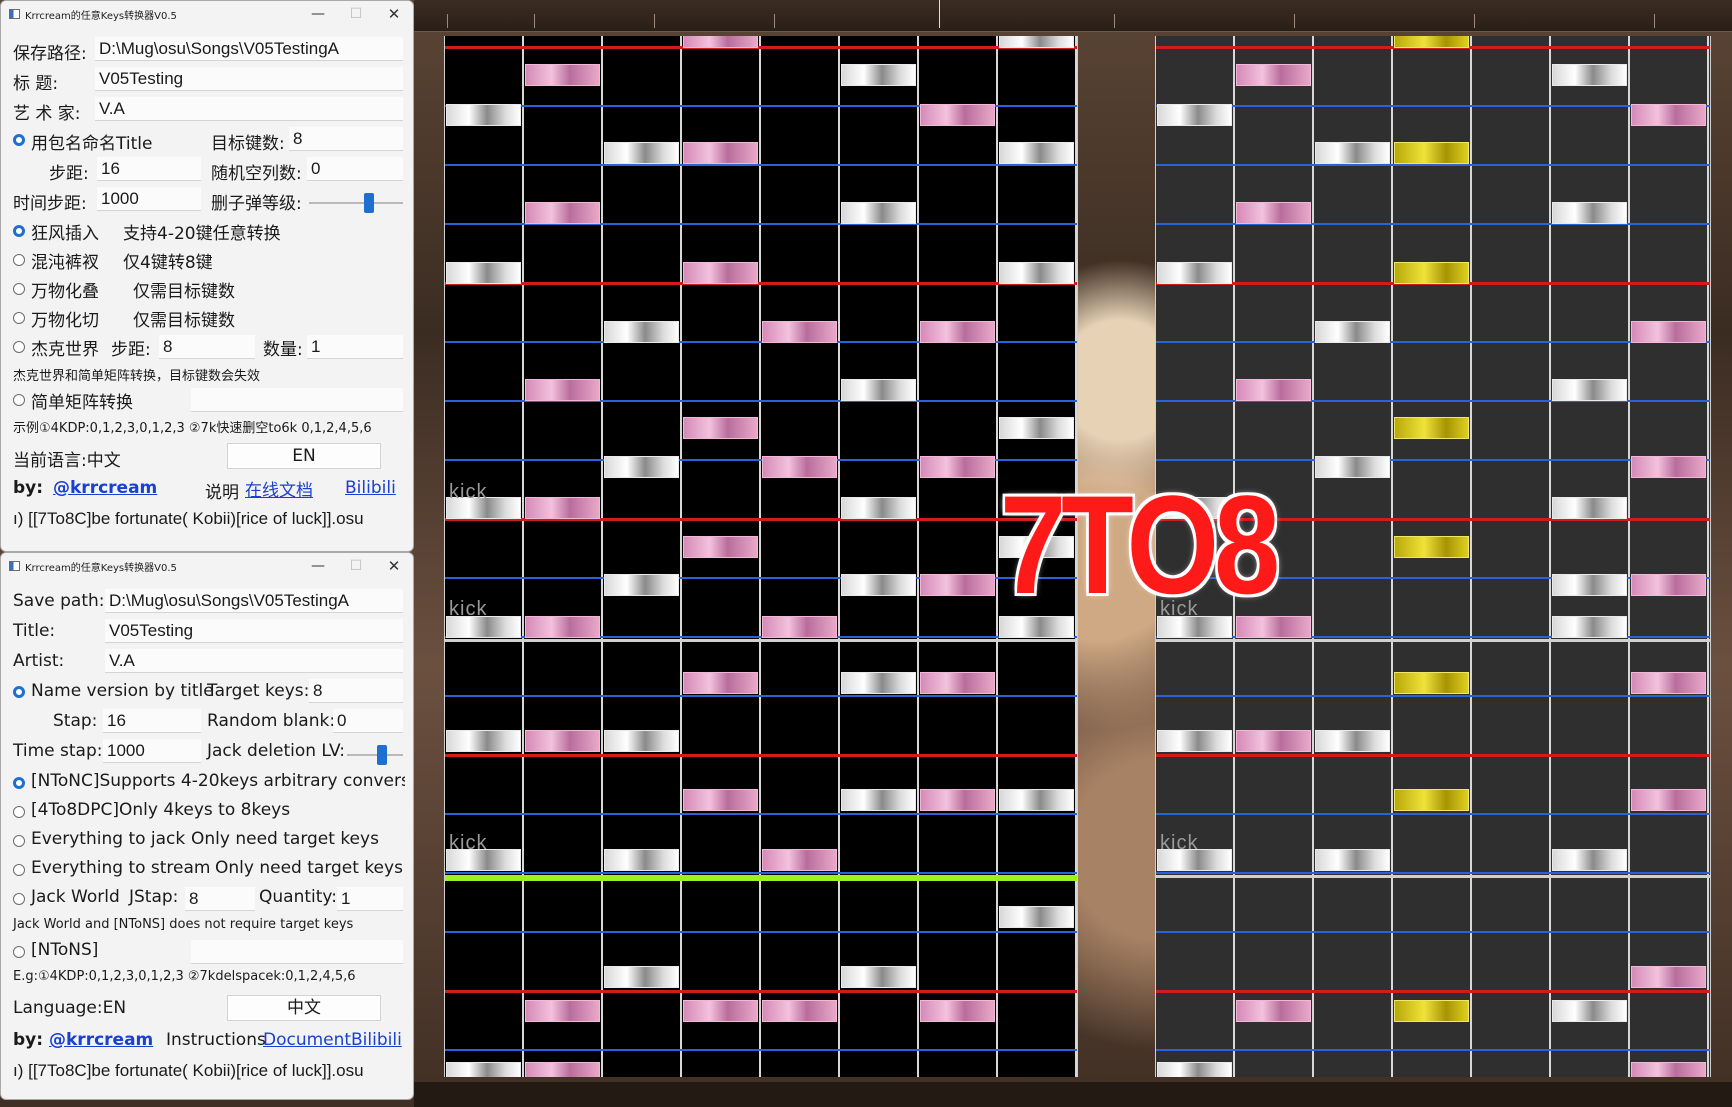 The height and width of the screenshot is (1107, 1732). Describe the element at coordinates (220, 899) in the screenshot. I see `mode5-step-input: 8` at that location.